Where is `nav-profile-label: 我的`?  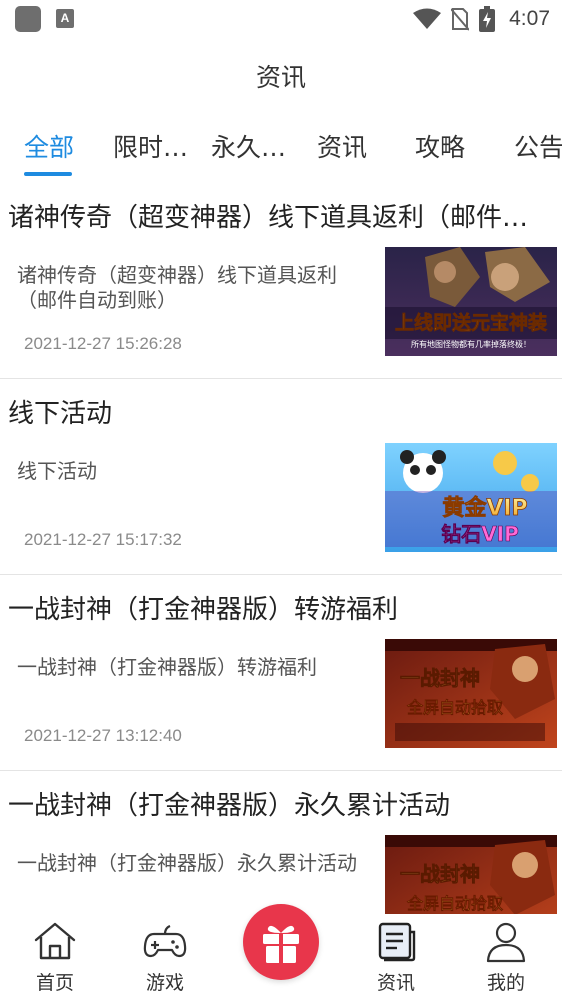
nav-profile-label: 我的 is located at coordinates (505, 983).